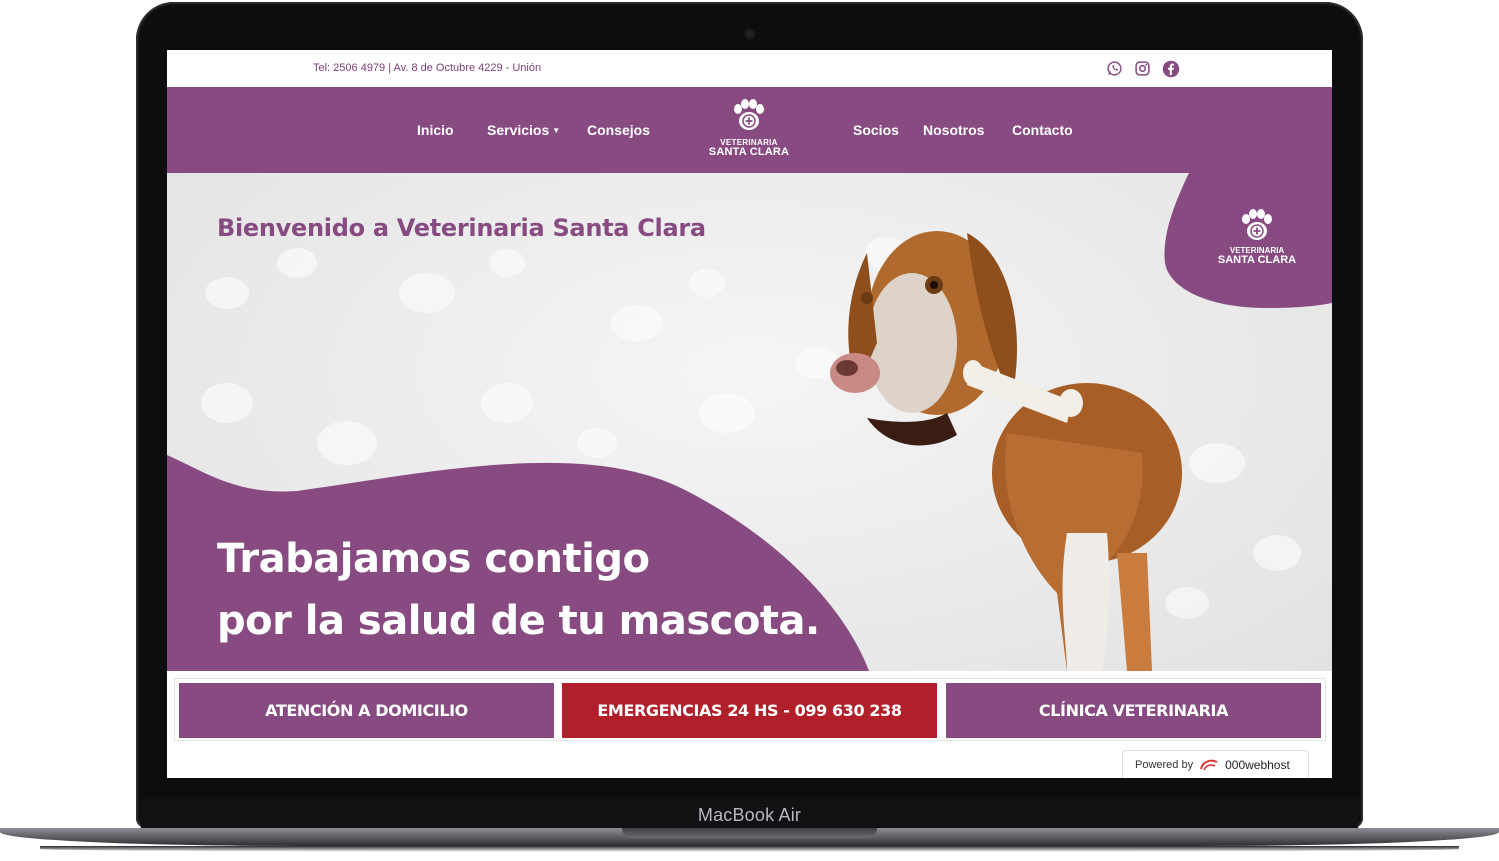 The image size is (1499, 861). What do you see at coordinates (433, 559) in the screenshot?
I see `slogan-line-1: Trabajamos contigo` at bounding box center [433, 559].